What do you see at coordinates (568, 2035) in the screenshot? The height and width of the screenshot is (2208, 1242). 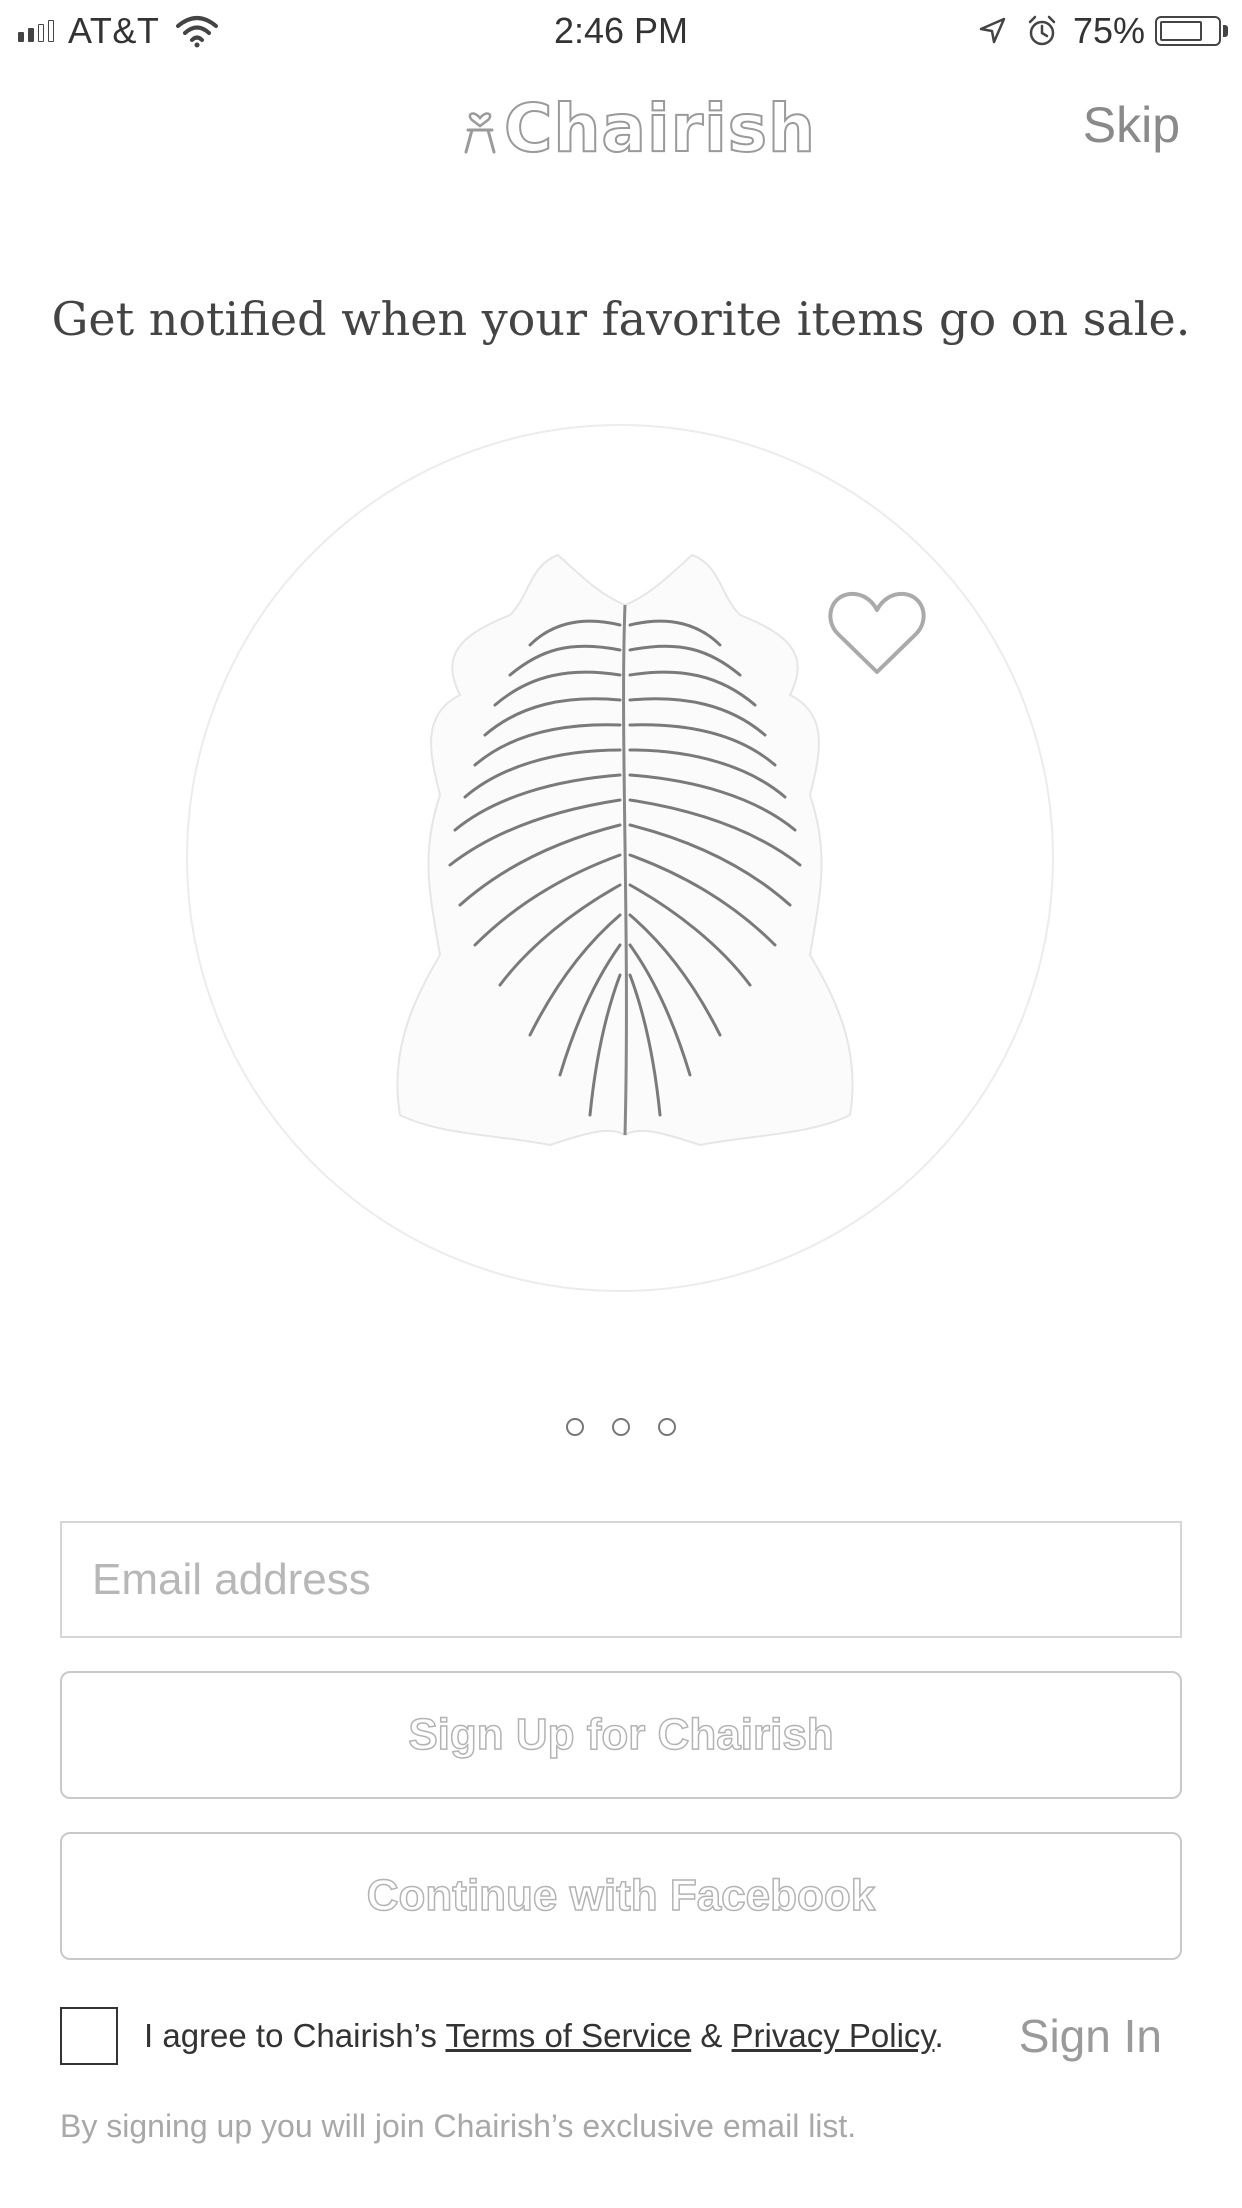 I see `terms-of-service-link: Terms of Service` at bounding box center [568, 2035].